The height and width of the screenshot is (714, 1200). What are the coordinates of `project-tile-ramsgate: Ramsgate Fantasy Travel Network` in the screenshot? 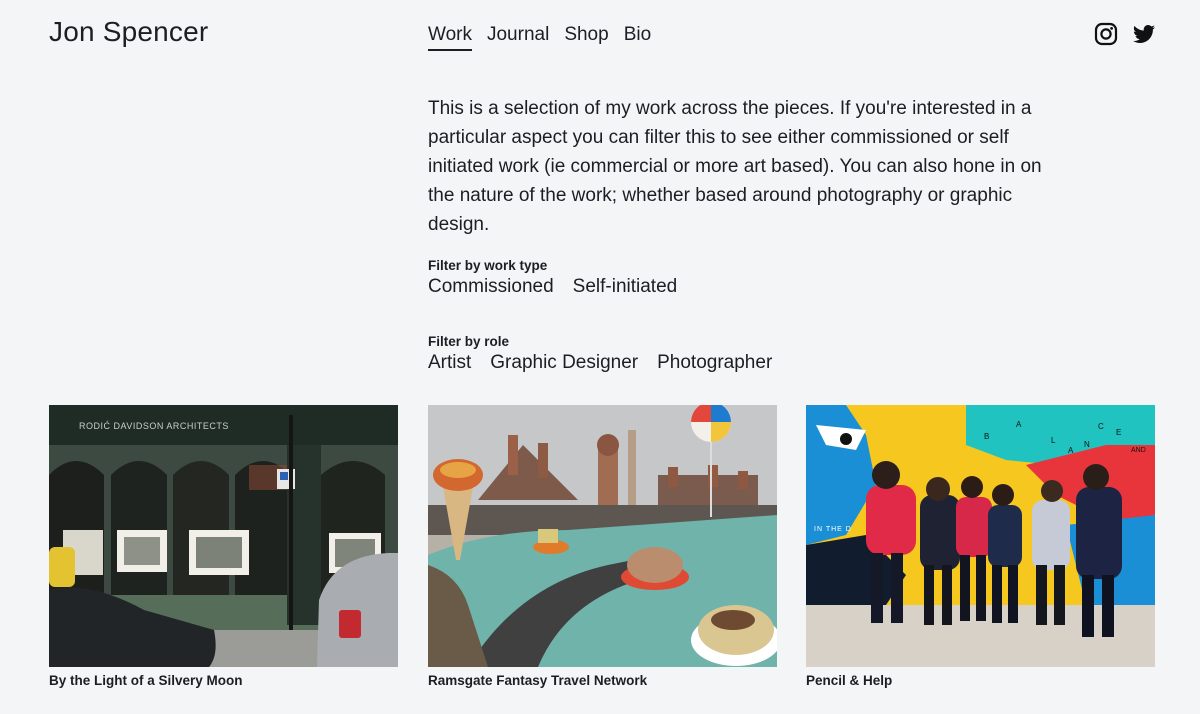 It's located at (602, 546).